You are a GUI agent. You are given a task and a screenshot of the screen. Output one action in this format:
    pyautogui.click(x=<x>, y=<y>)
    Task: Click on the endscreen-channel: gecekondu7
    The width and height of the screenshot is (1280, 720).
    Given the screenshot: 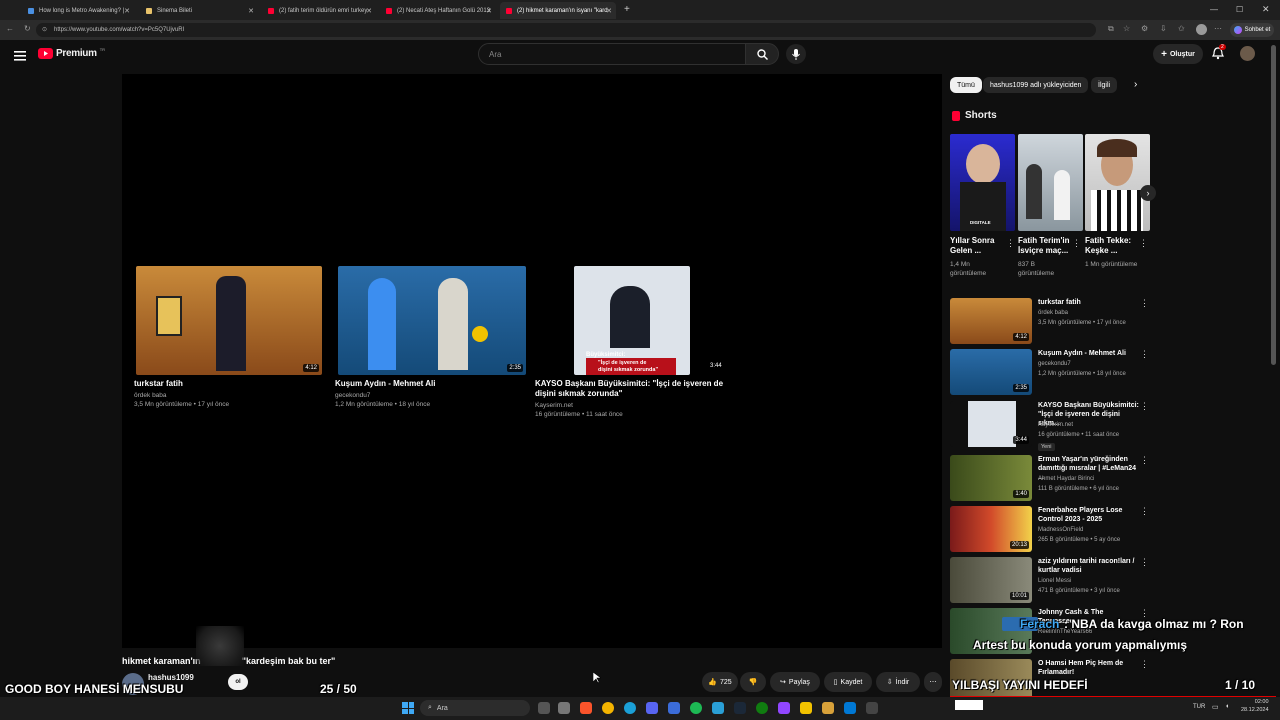 What is the action you would take?
    pyautogui.click(x=352, y=395)
    